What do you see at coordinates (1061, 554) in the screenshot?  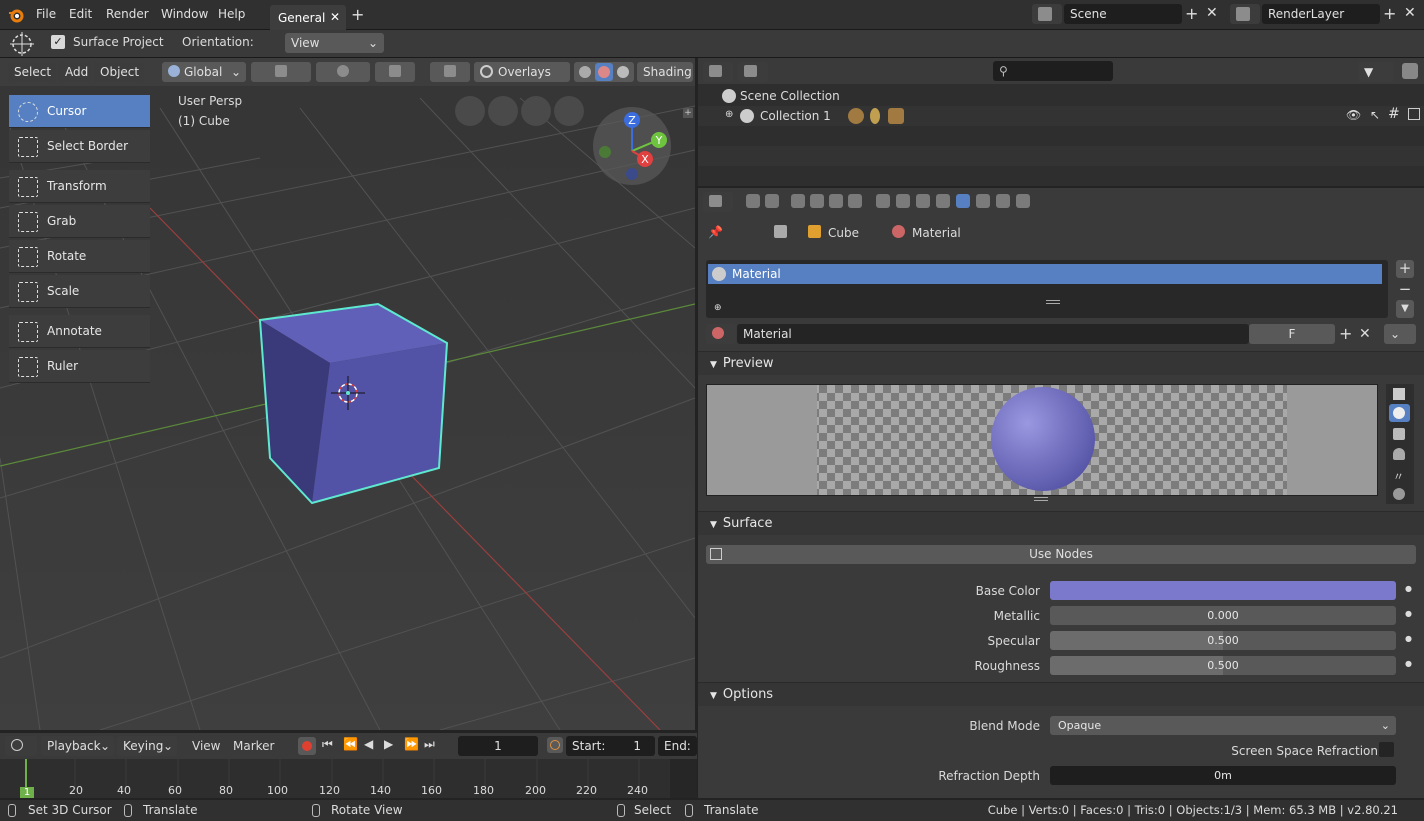 I see `use-nodes-button: Use Nodes` at bounding box center [1061, 554].